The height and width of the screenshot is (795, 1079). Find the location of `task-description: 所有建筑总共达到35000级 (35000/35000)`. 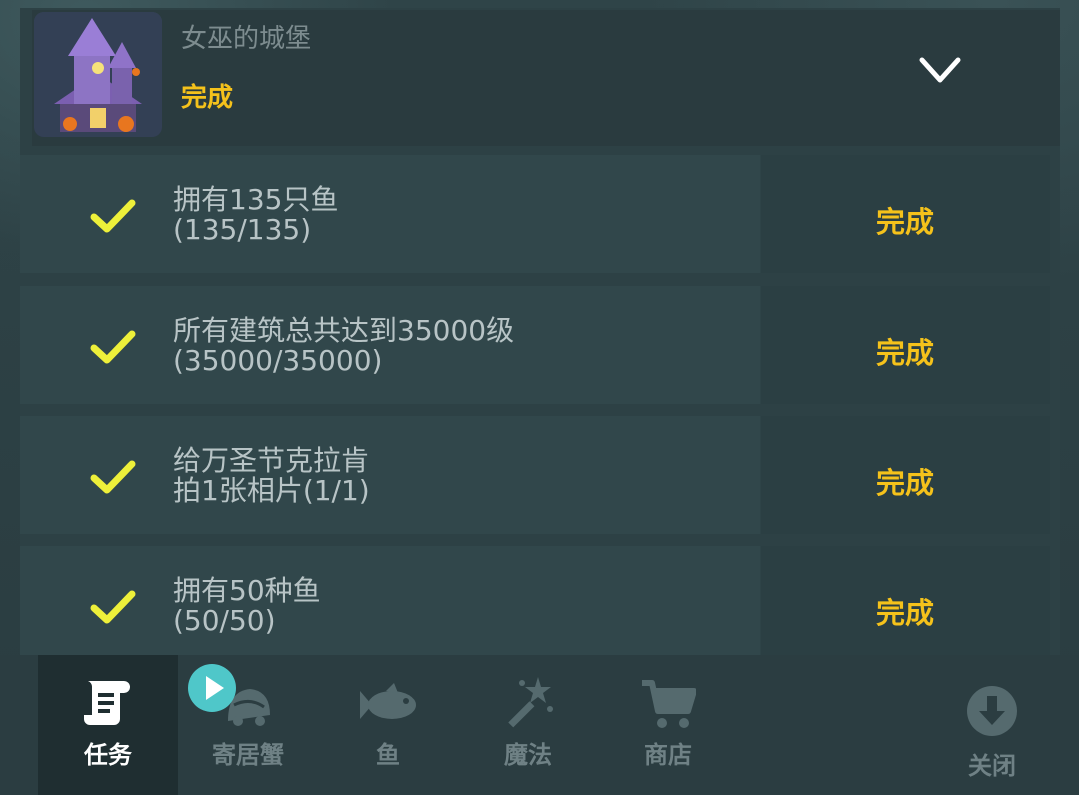

task-description: 所有建筑总共达到35000级 (35000/35000) is located at coordinates (343, 346).